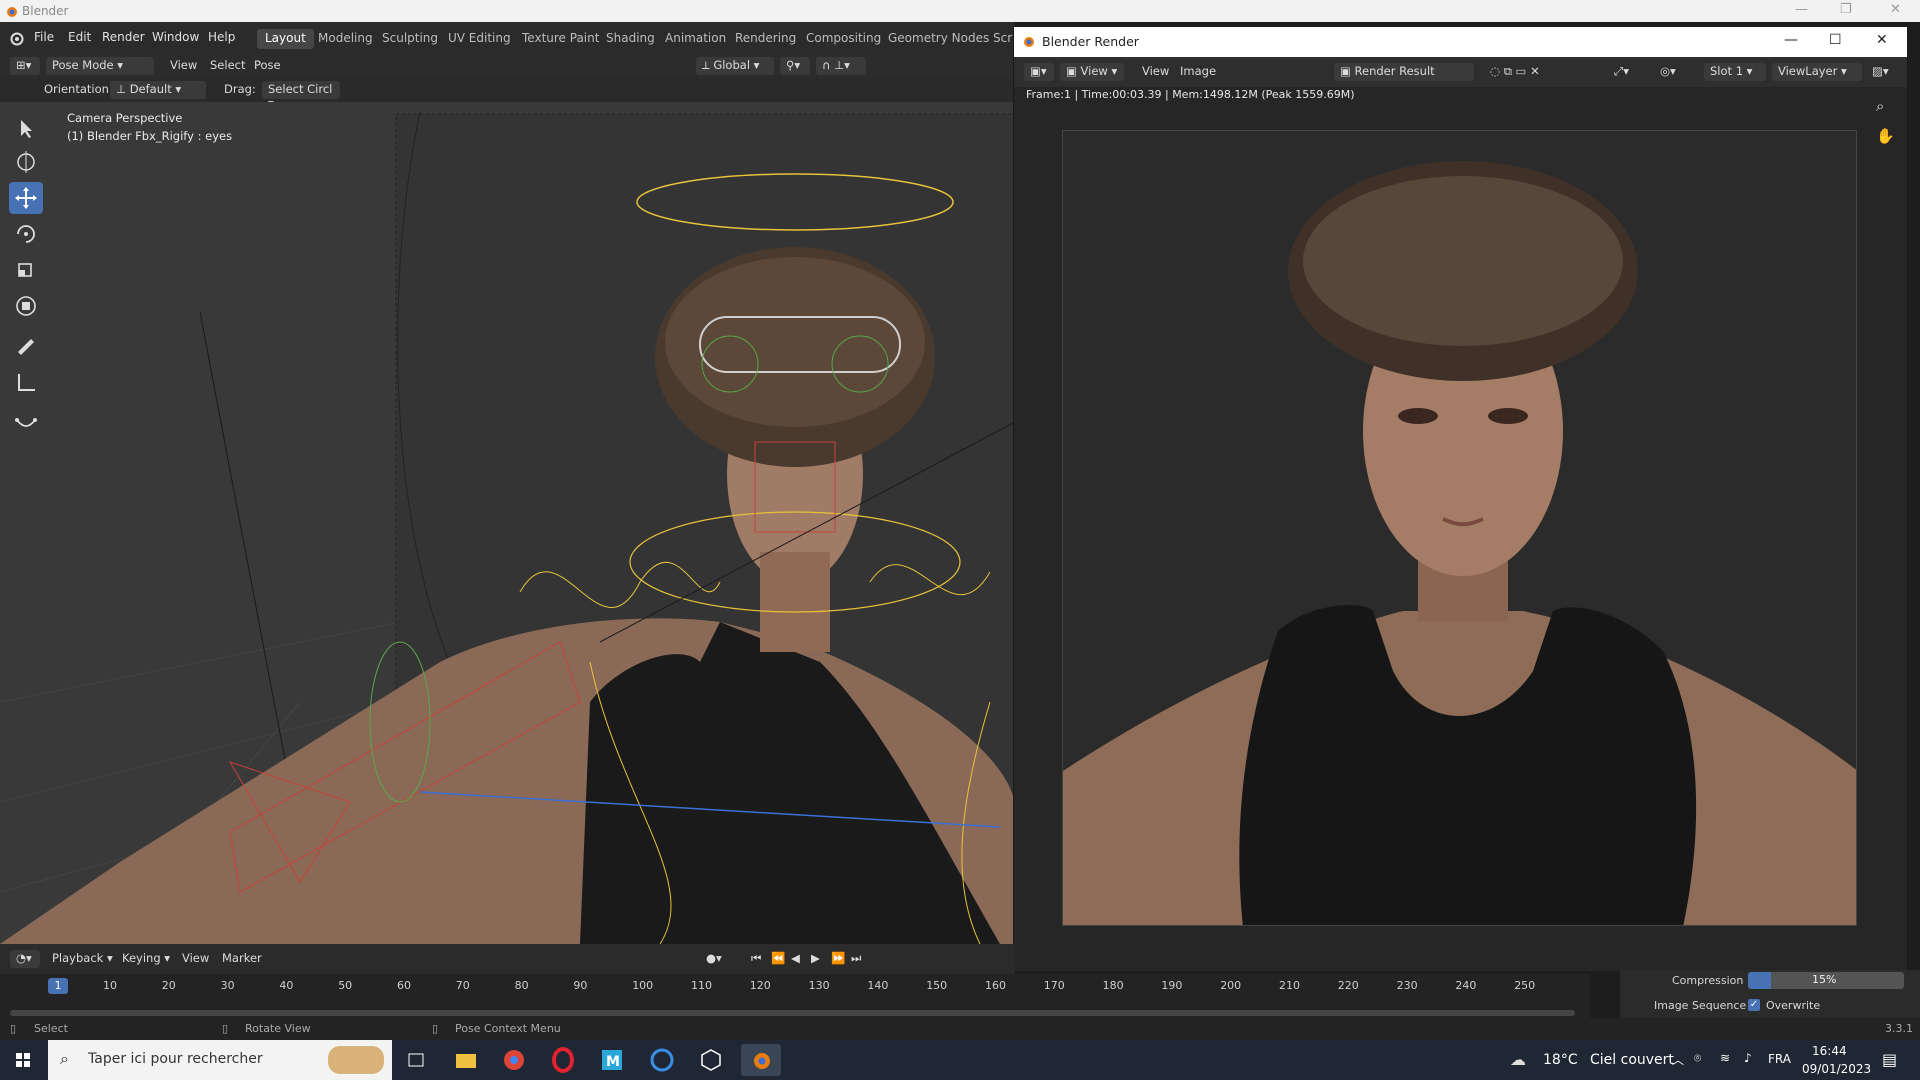 Image resolution: width=1920 pixels, height=1080 pixels. Describe the element at coordinates (25, 959) in the screenshot. I see `timeline-editor-icon: ◔▾` at that location.